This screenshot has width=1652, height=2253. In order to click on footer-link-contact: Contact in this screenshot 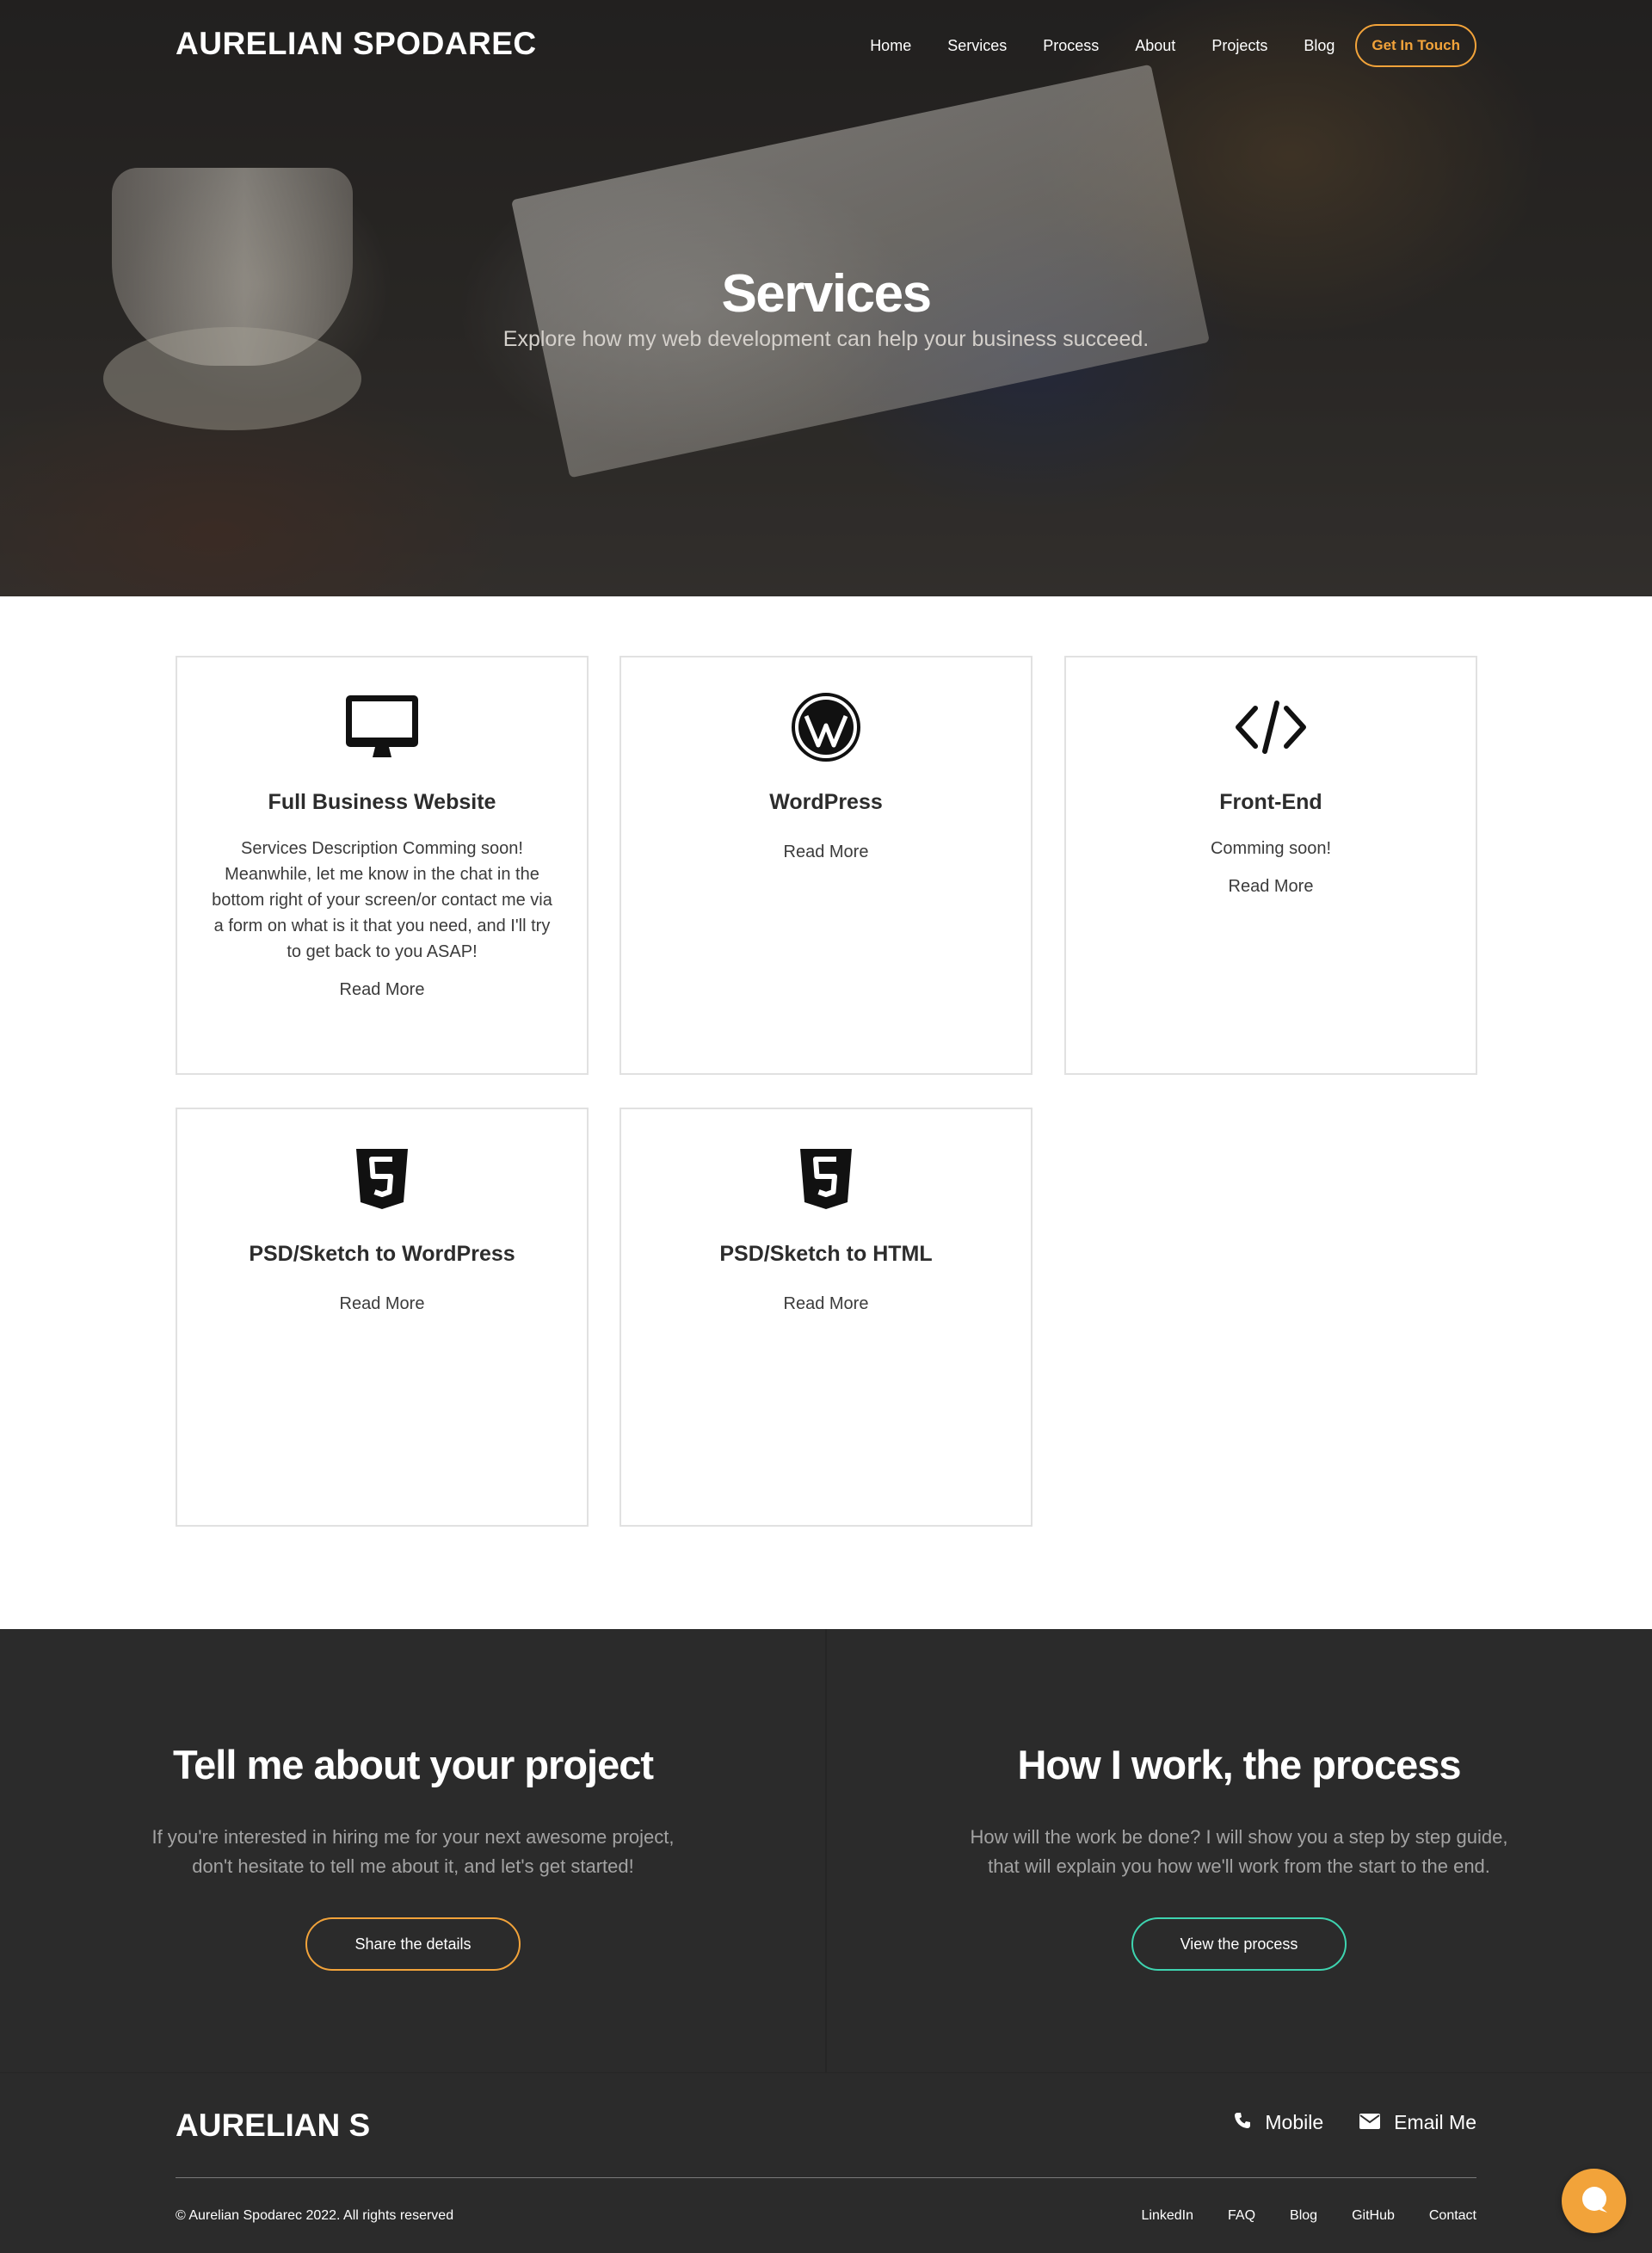, I will do `click(1452, 2216)`.